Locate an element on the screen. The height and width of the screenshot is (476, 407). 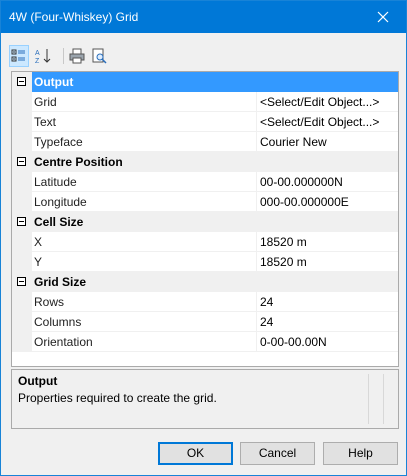
title-bar: 4W (Four-Whiskey) Grid is located at coordinates (203, 17).